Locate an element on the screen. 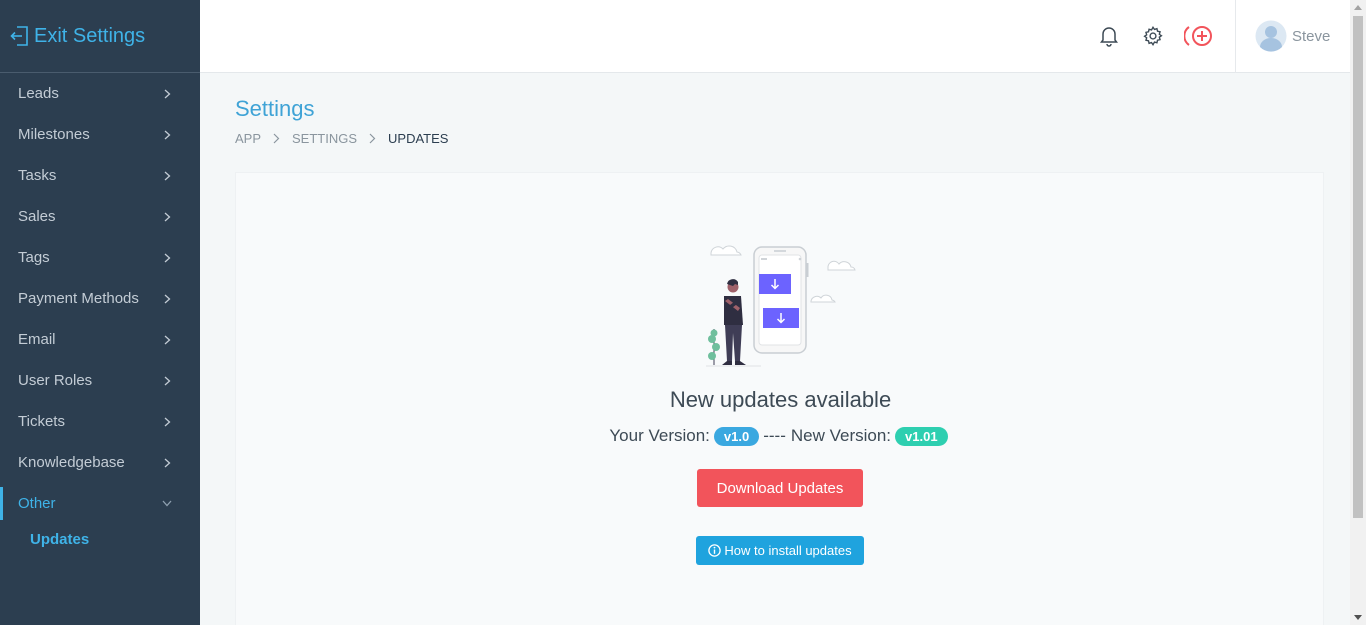 Image resolution: width=1366 pixels, height=625 pixels. page-scrollbar is located at coordinates (1358, 312).